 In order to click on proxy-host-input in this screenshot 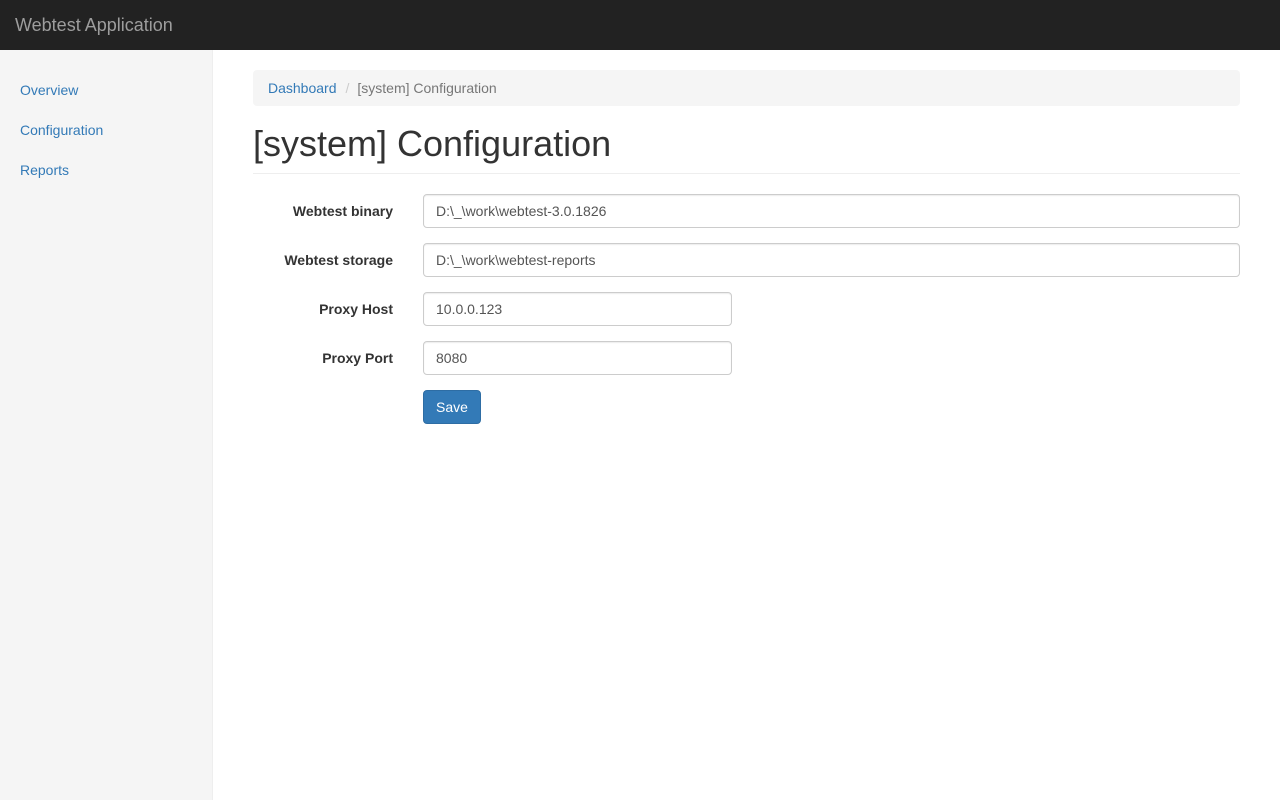, I will do `click(577, 309)`.